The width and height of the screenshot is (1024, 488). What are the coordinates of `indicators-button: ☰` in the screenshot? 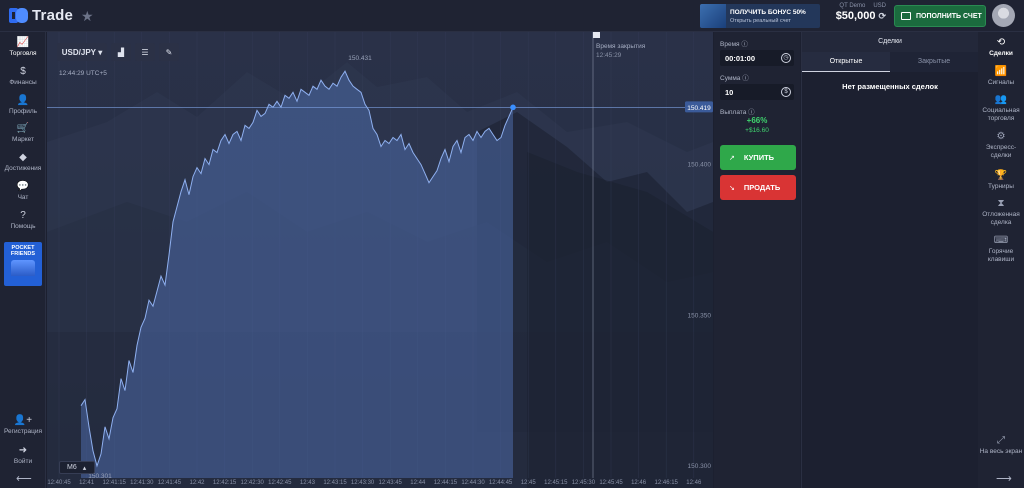 It's located at (145, 52).